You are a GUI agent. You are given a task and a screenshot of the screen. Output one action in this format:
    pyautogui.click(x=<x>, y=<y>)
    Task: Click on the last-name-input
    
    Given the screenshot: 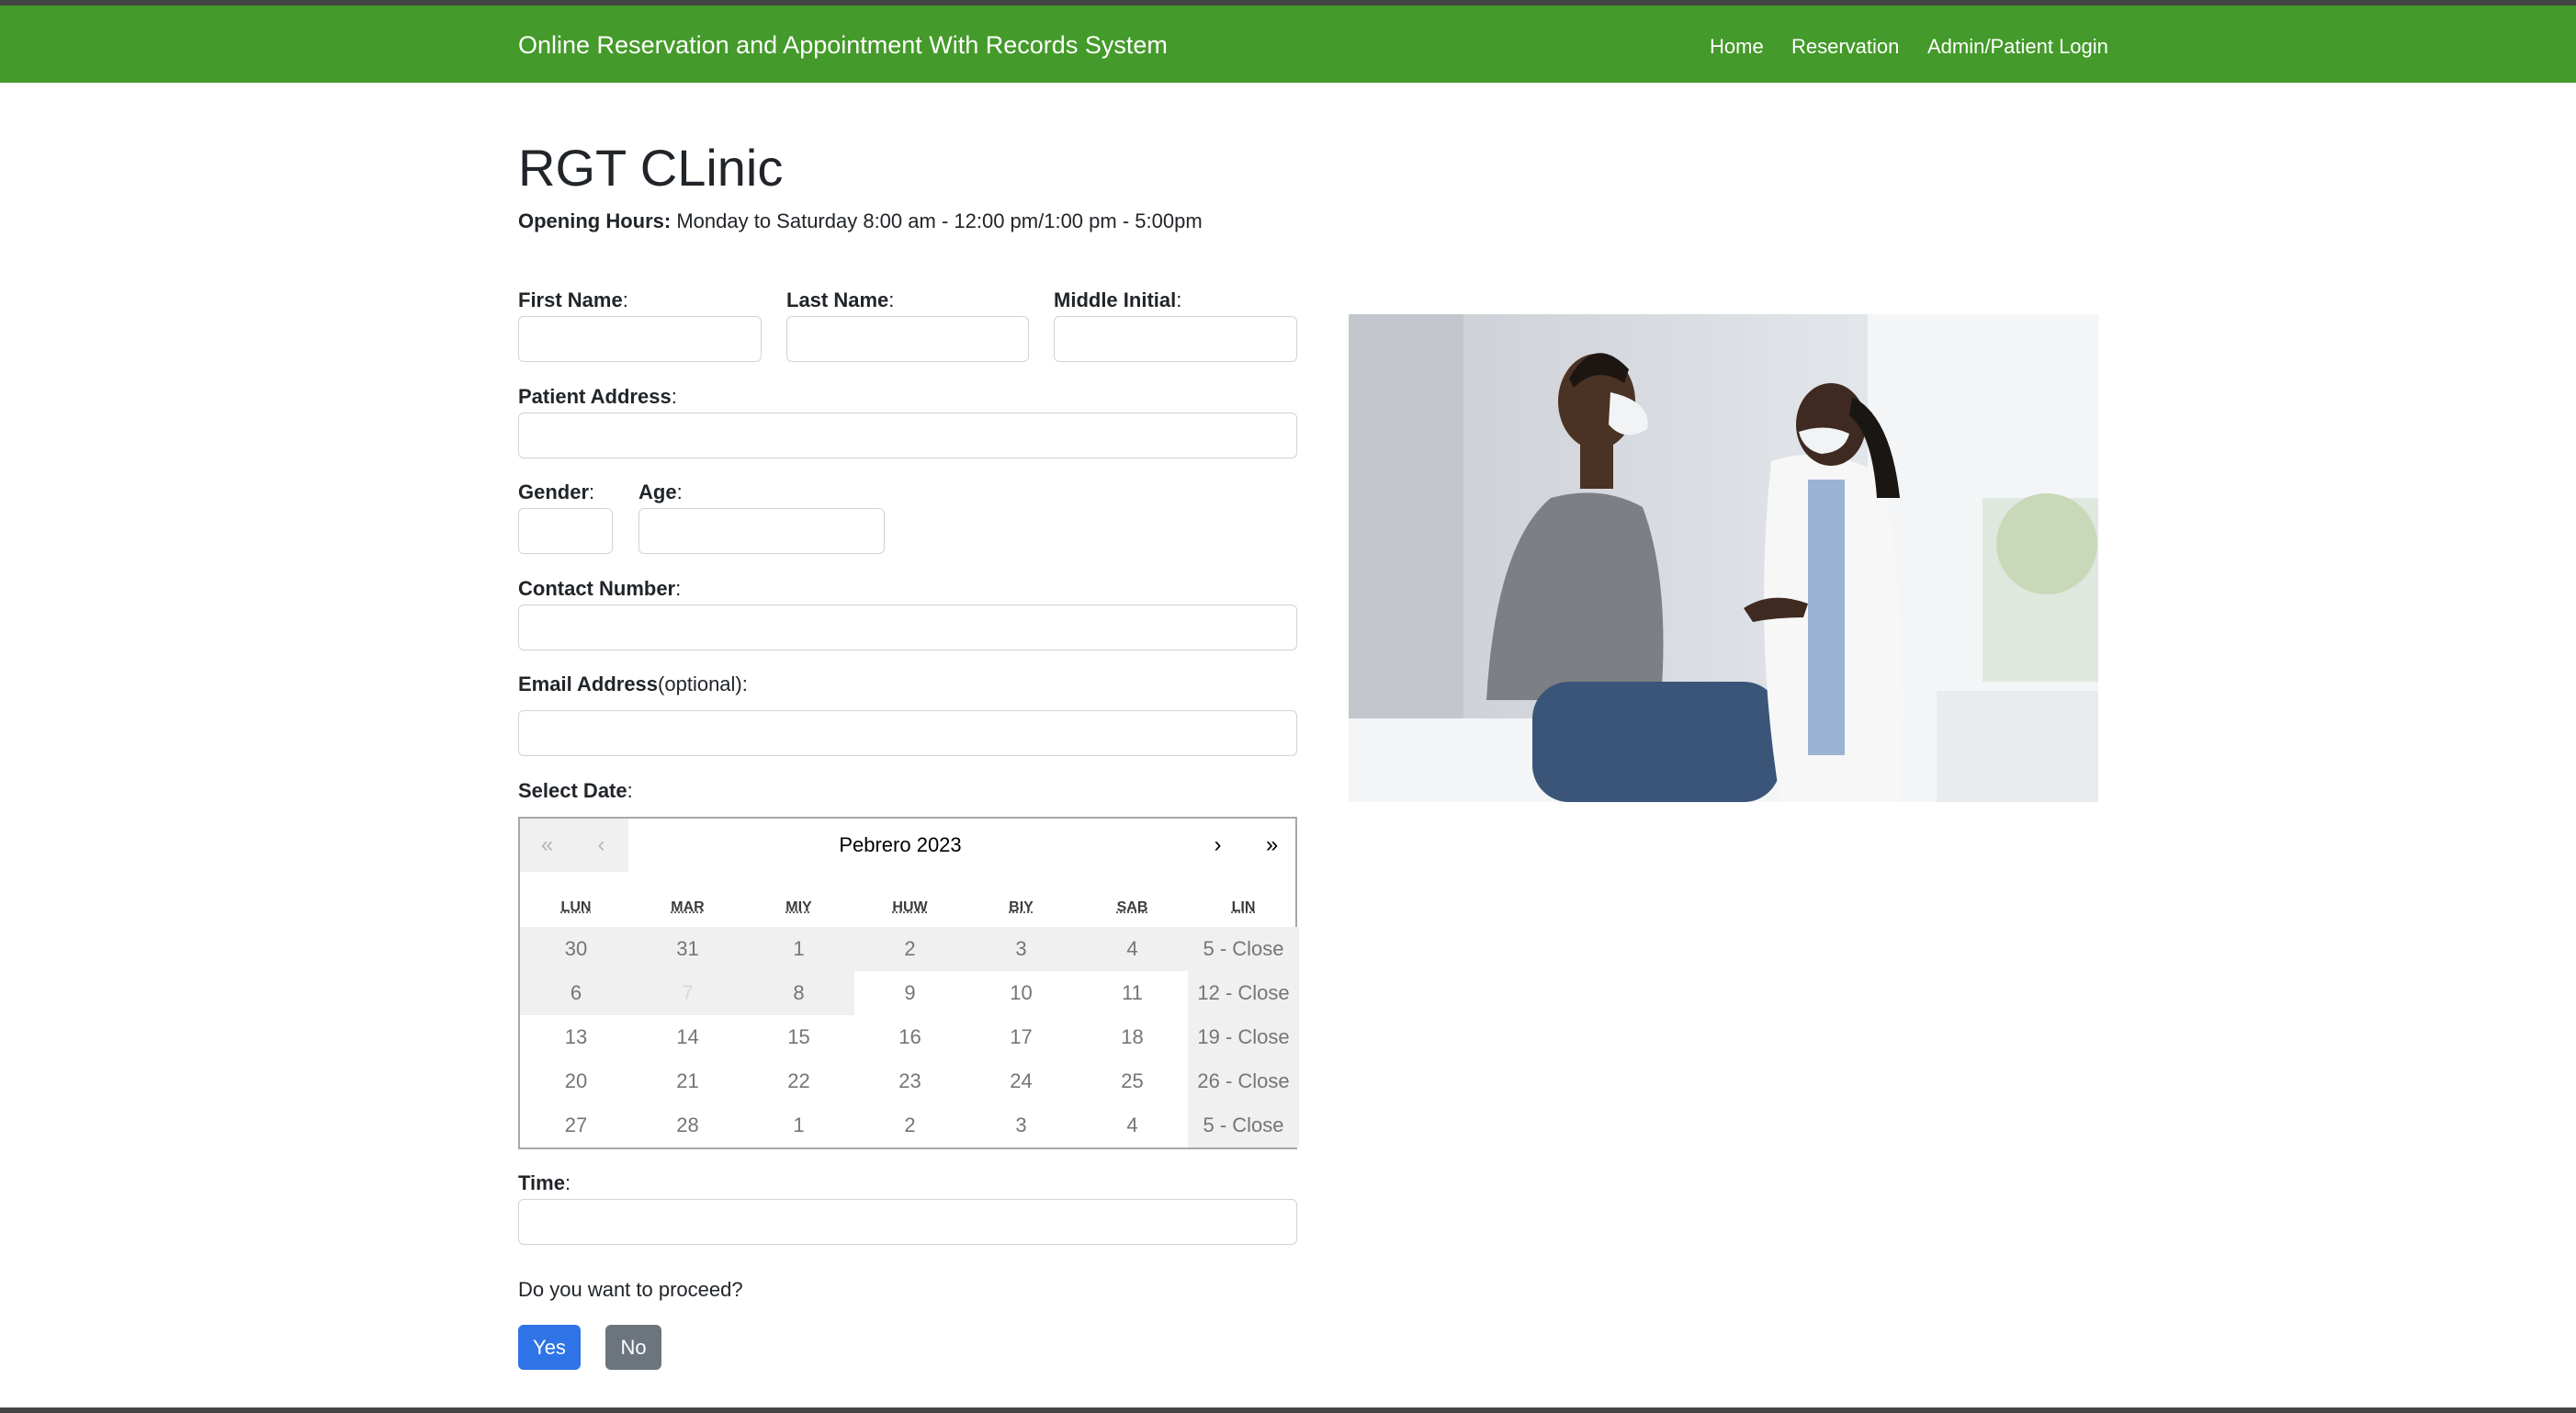 What is the action you would take?
    pyautogui.click(x=907, y=339)
    